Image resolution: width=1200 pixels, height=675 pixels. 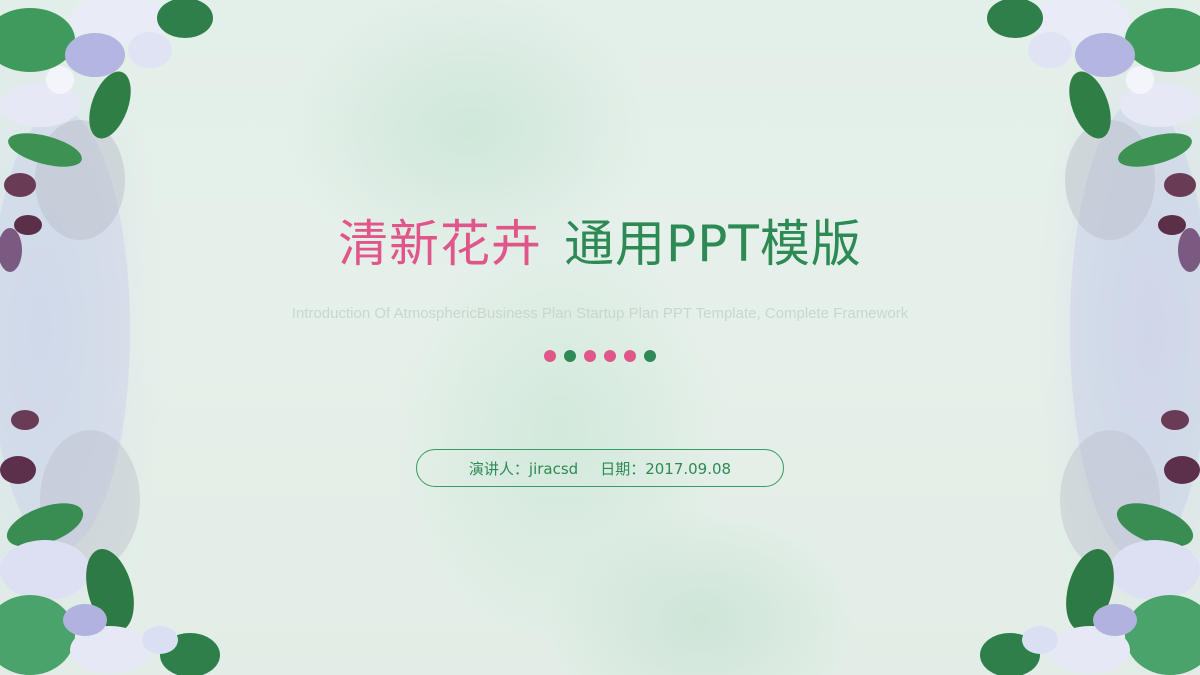 I want to click on page-title: 清新花卉 通用PPT模版, so click(x=600, y=244).